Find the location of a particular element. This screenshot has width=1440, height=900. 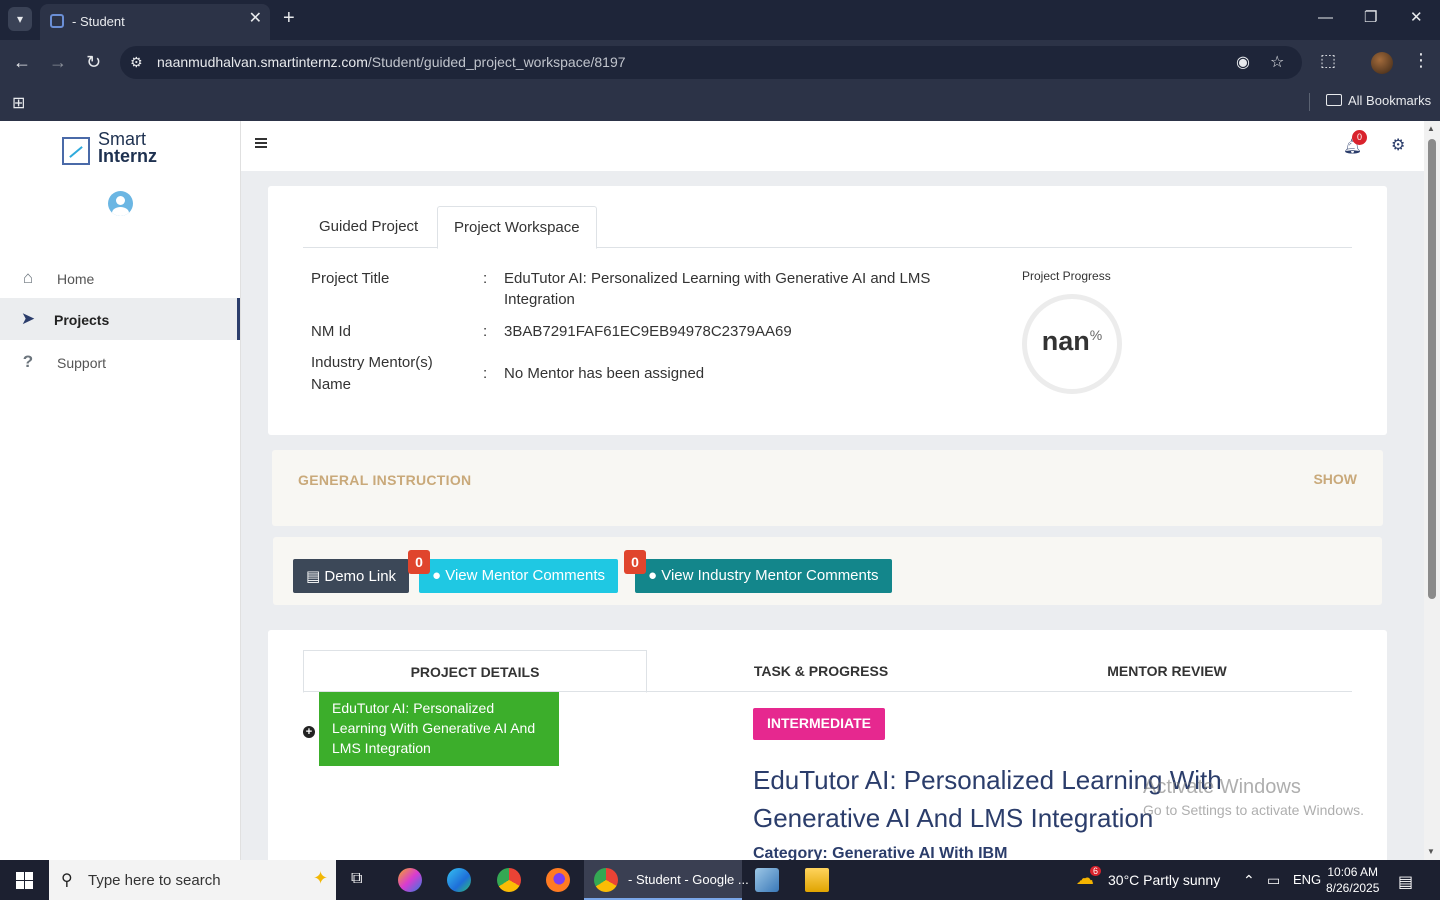

eye-off-icon: ◉ is located at coordinates (1243, 62).